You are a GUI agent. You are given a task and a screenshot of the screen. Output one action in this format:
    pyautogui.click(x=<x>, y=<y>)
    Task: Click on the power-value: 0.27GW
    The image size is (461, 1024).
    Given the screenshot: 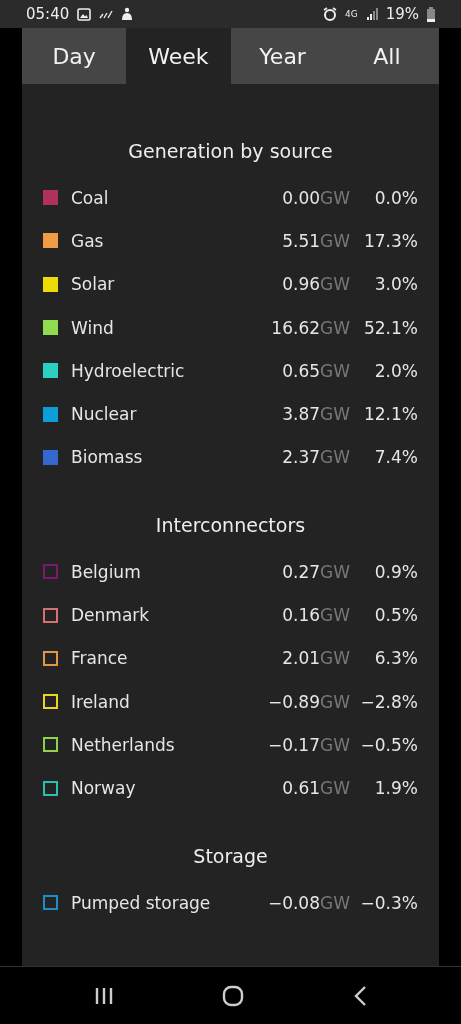 What is the action you would take?
    pyautogui.click(x=315, y=571)
    